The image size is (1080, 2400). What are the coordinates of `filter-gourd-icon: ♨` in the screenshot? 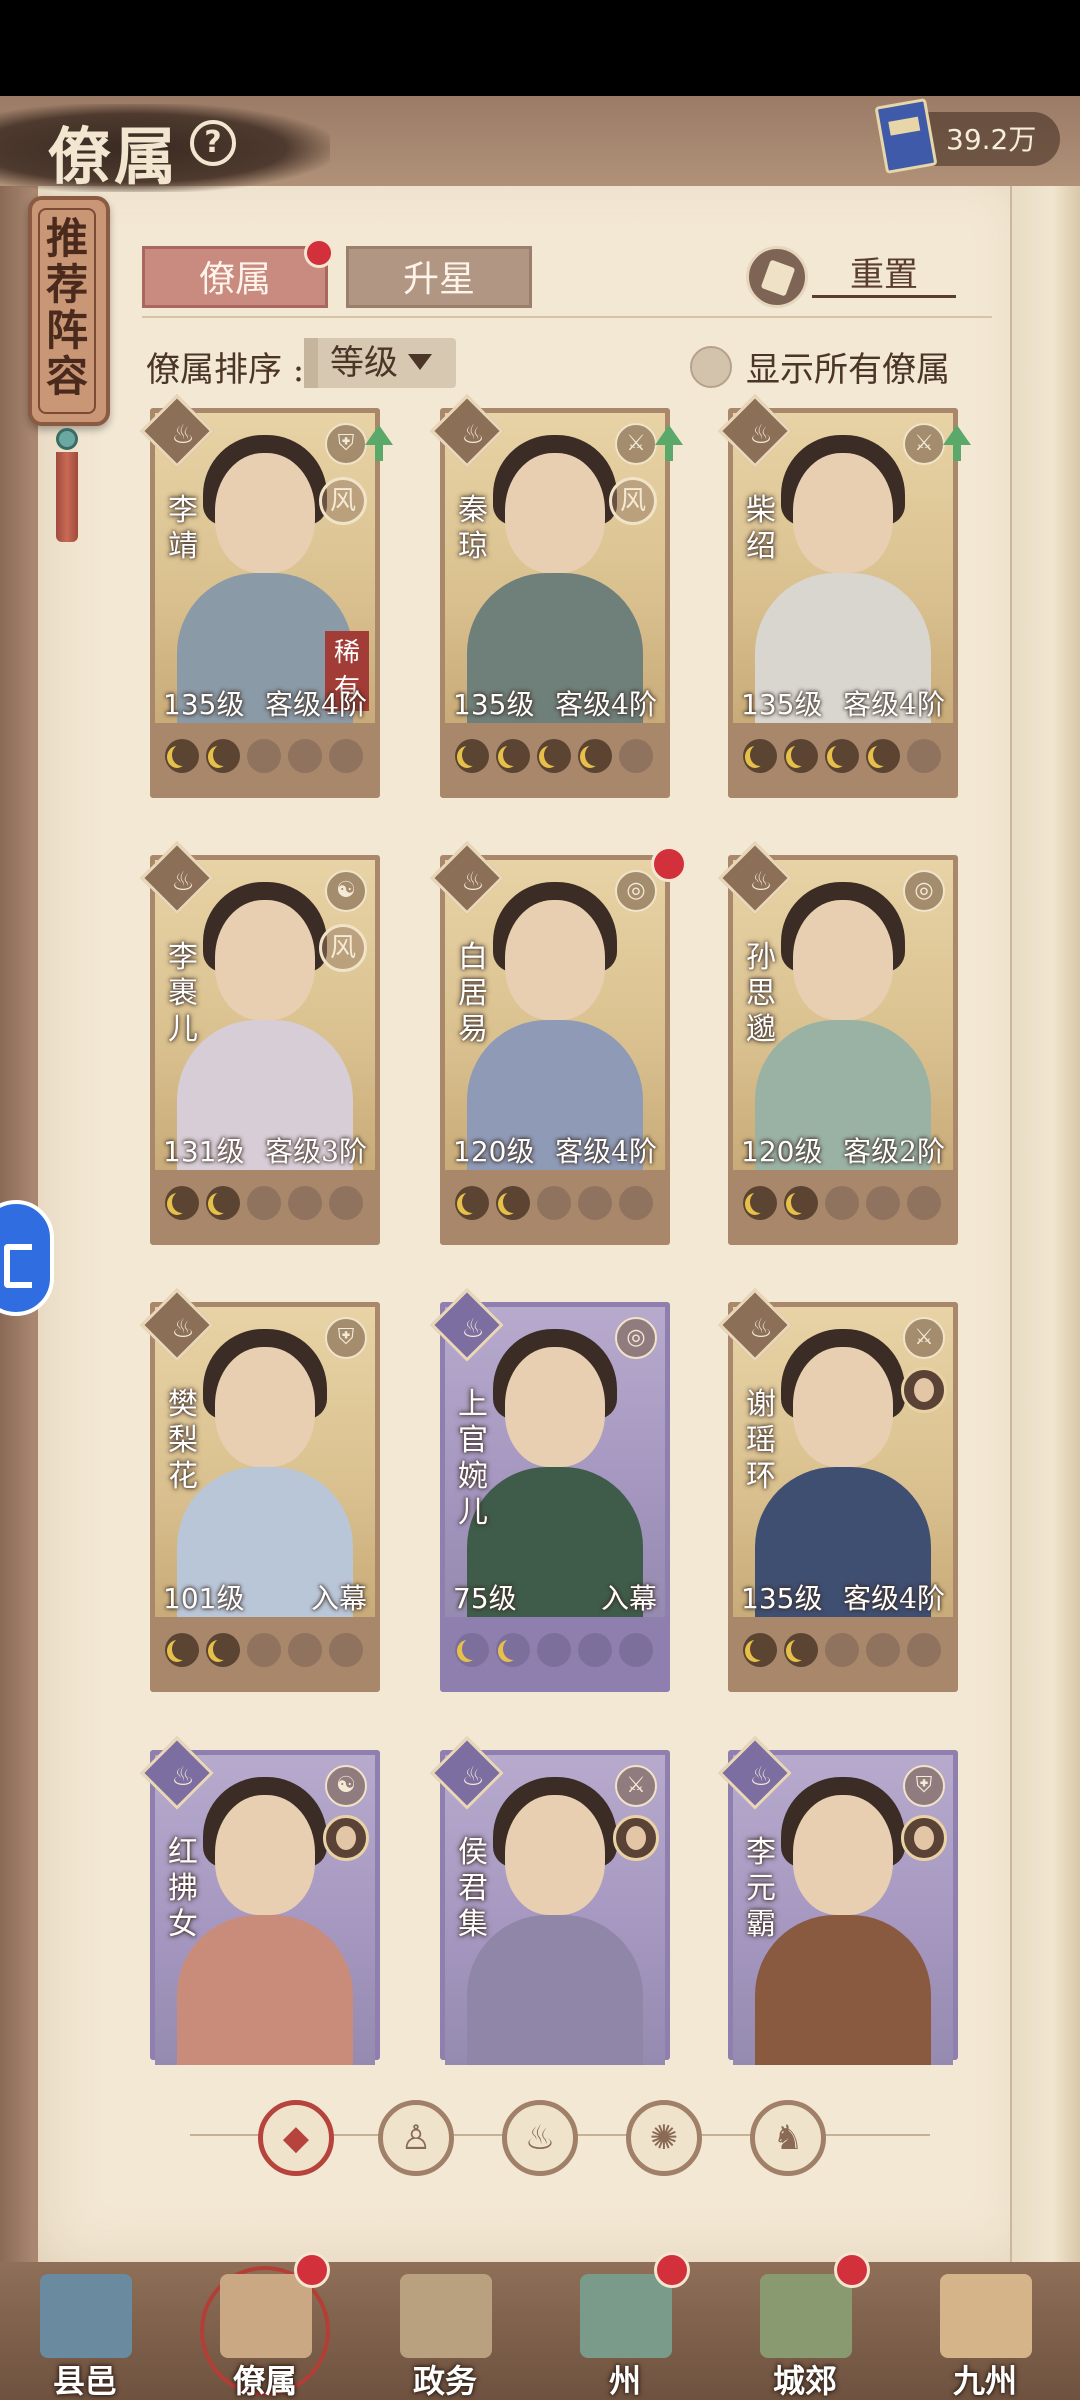 It's located at (540, 2138).